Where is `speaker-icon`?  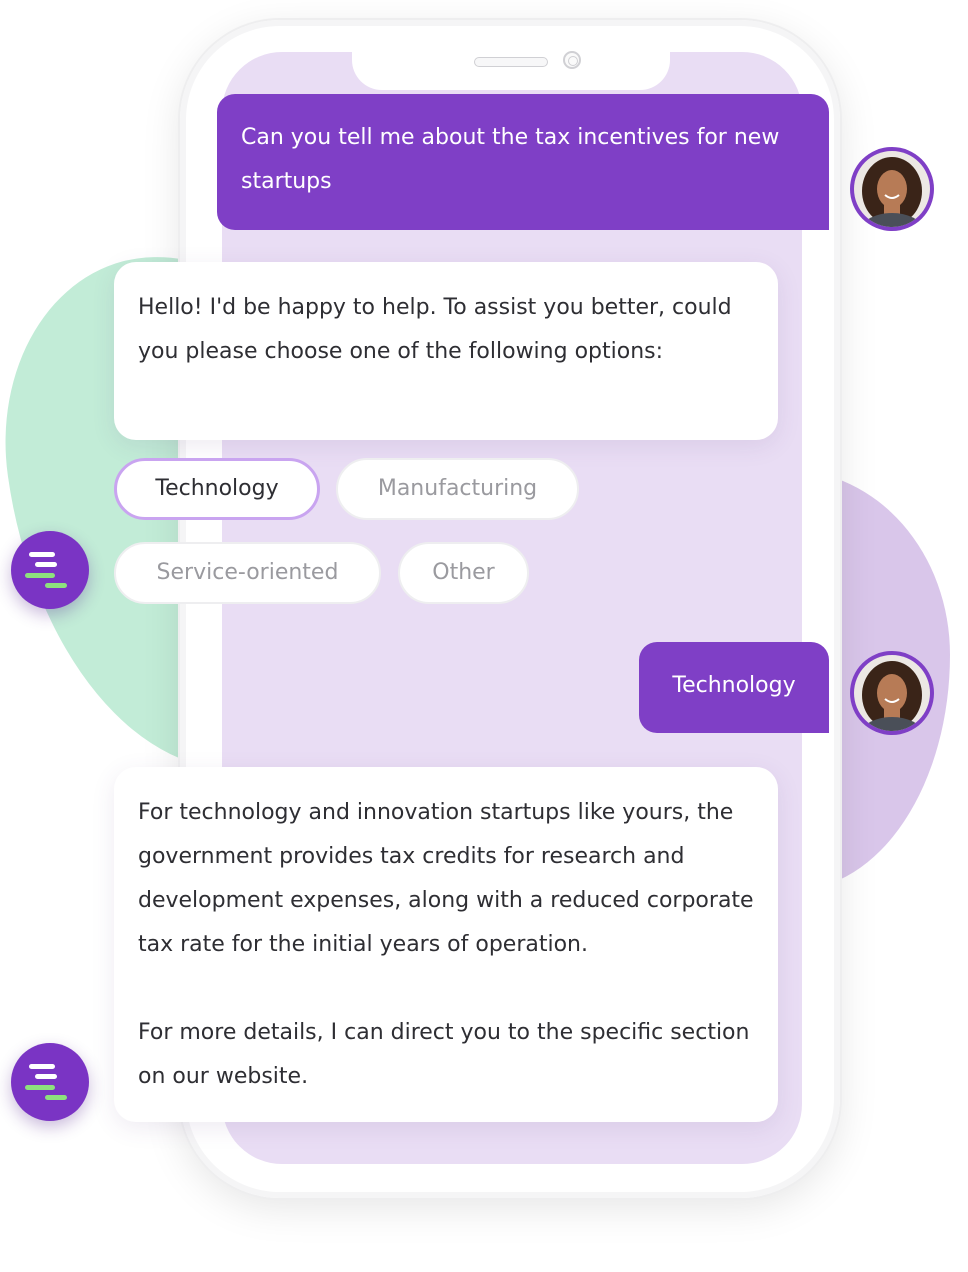 speaker-icon is located at coordinates (511, 62).